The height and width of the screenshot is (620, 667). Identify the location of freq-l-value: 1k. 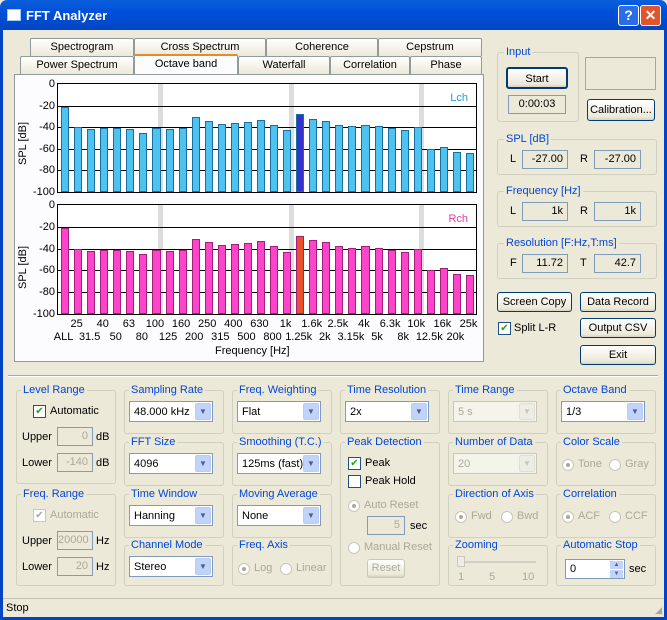
(545, 211).